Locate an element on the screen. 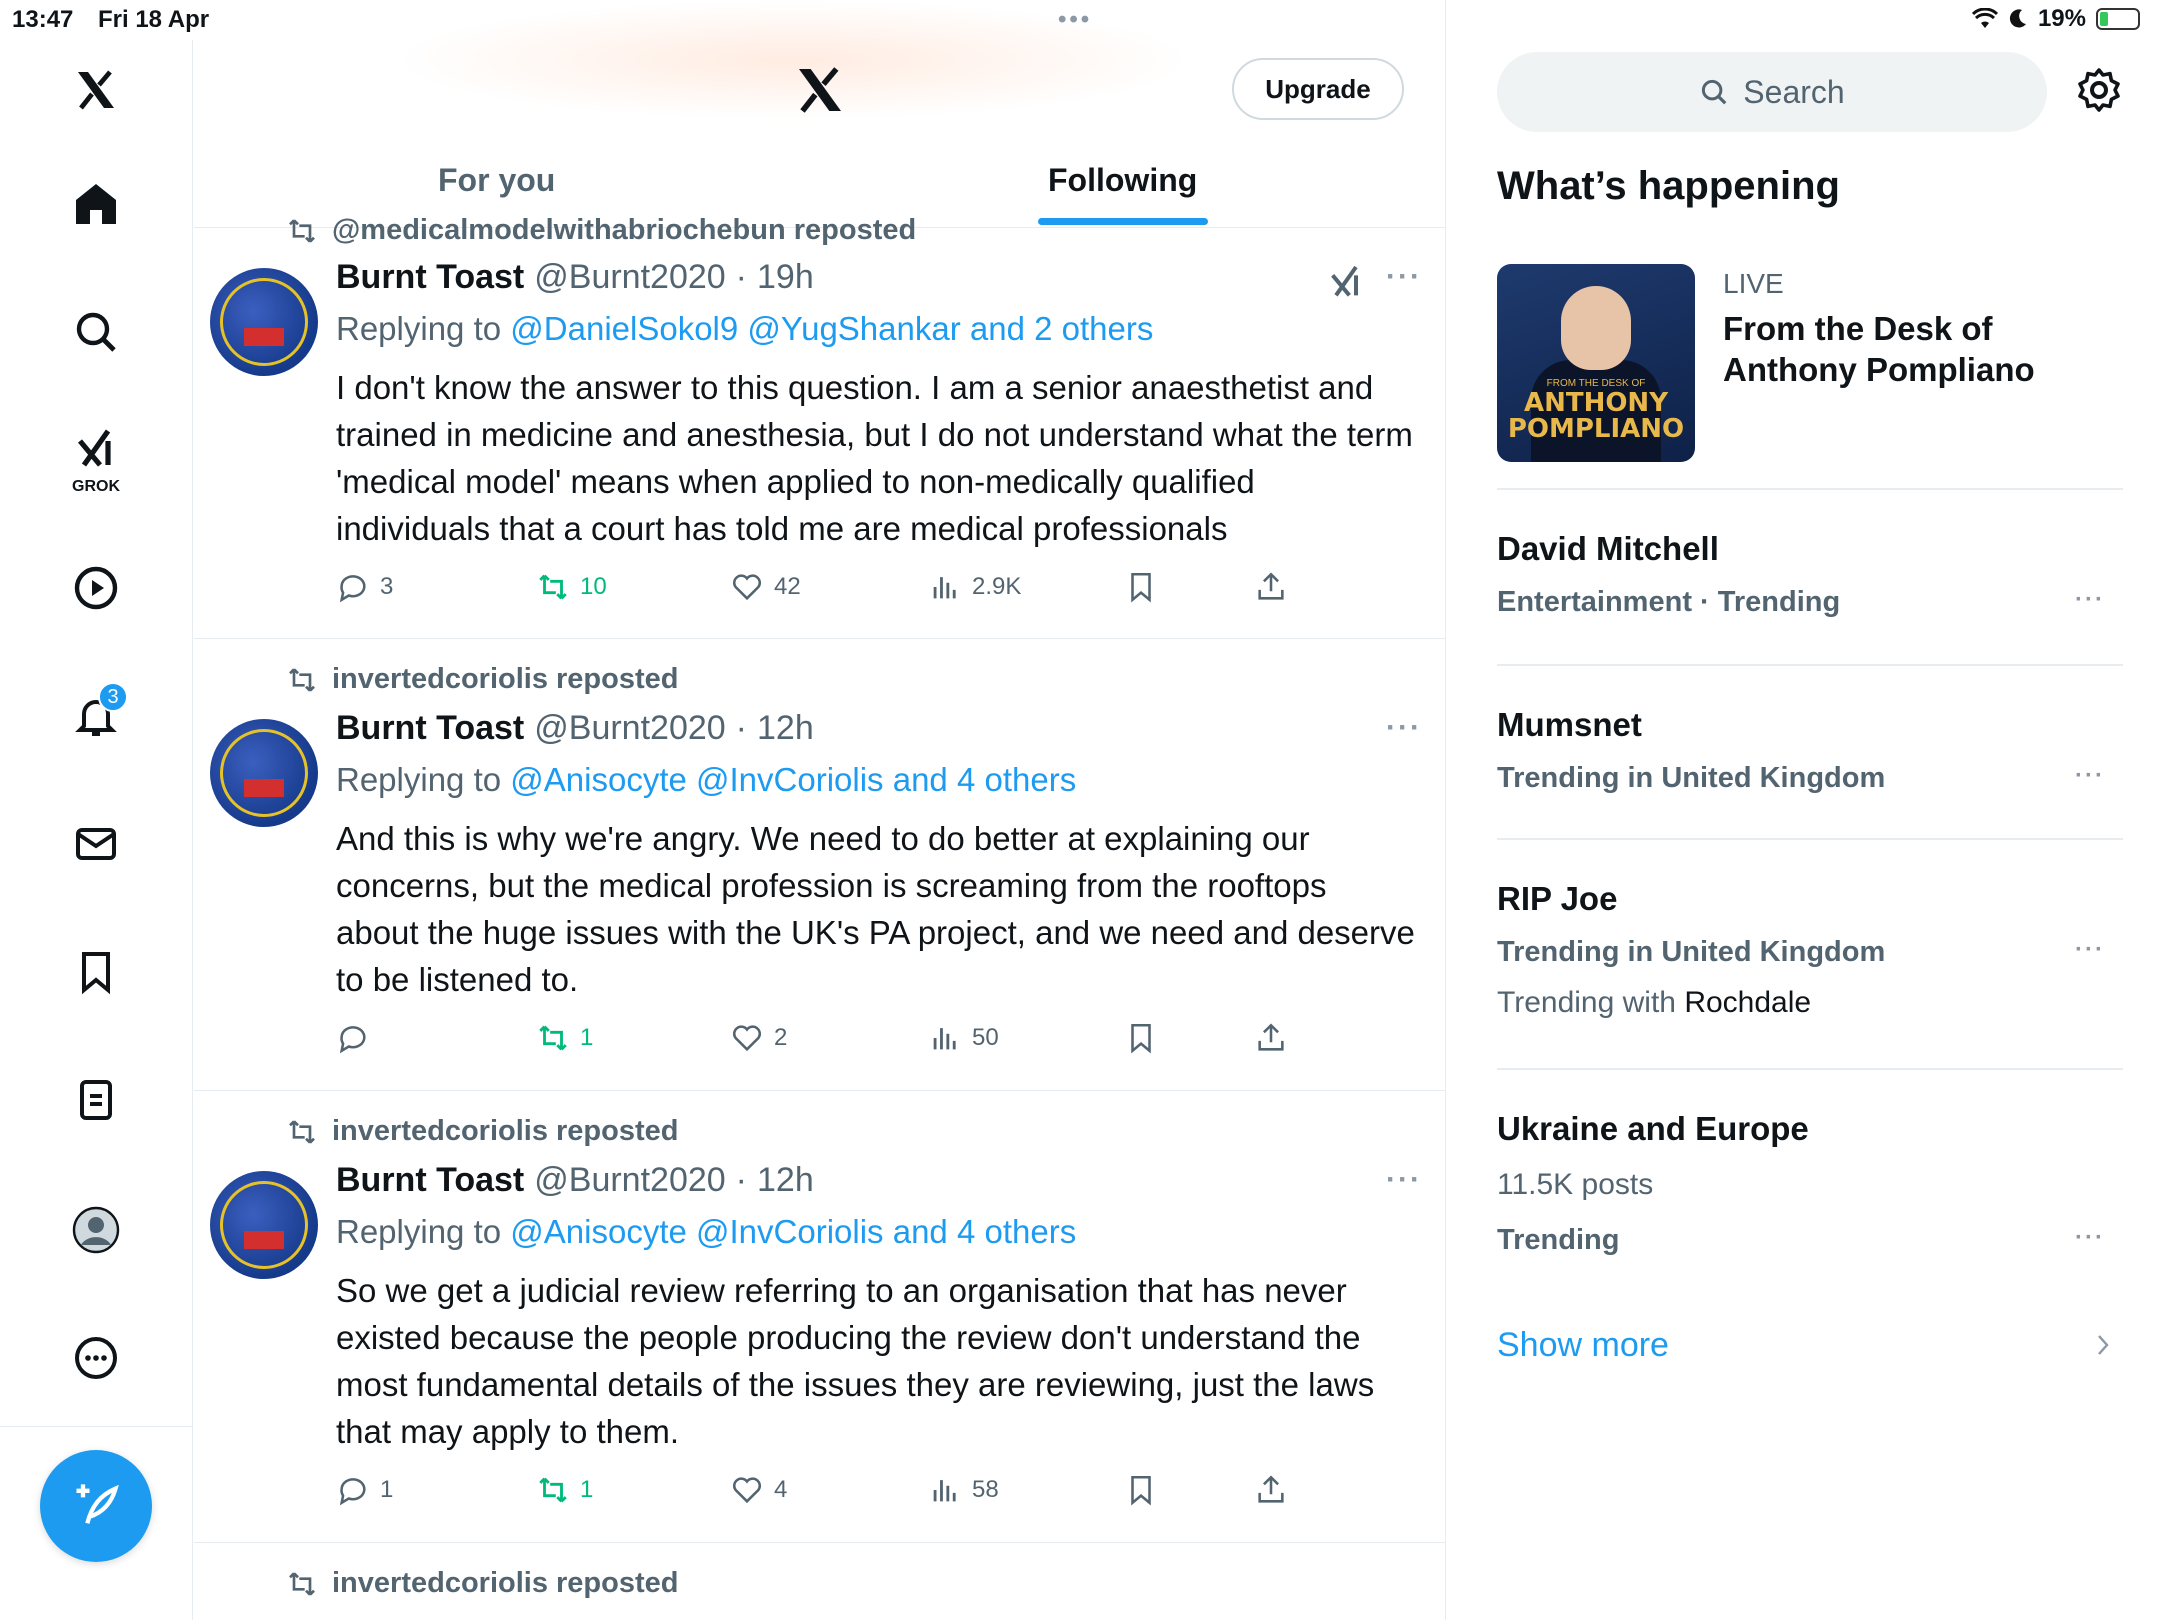 The height and width of the screenshot is (1620, 2160). more-options-icon is located at coordinates (96, 1358).